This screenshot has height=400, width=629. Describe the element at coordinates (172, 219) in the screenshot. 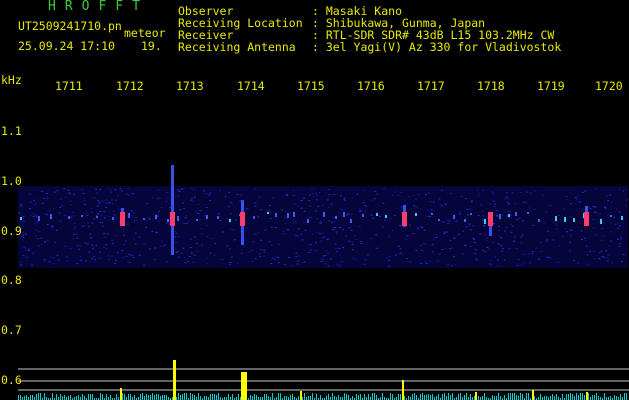

I see `meteor-echo-head` at that location.